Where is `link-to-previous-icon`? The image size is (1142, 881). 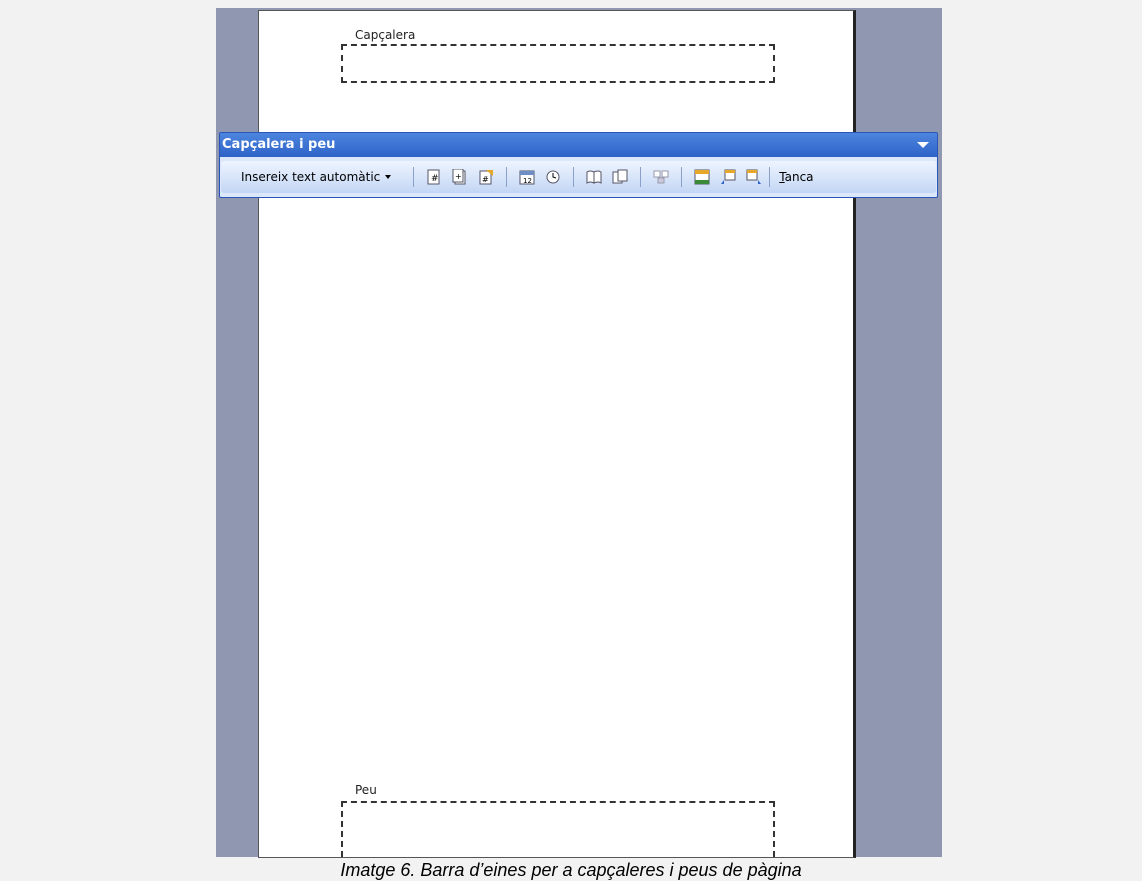
link-to-previous-icon is located at coordinates (661, 177).